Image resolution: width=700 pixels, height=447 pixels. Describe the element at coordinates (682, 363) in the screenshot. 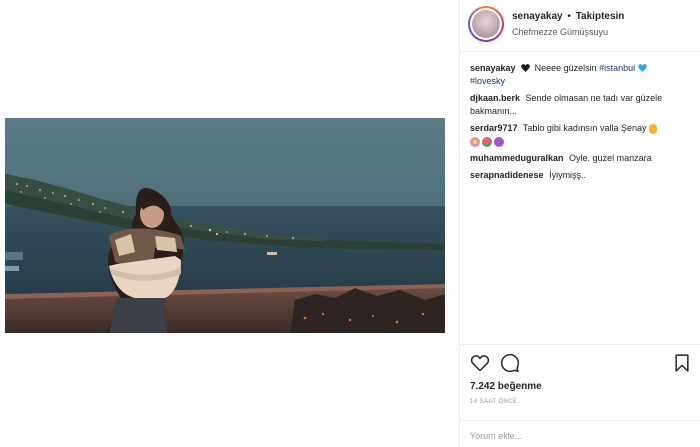

I see `bookmark-icon` at that location.